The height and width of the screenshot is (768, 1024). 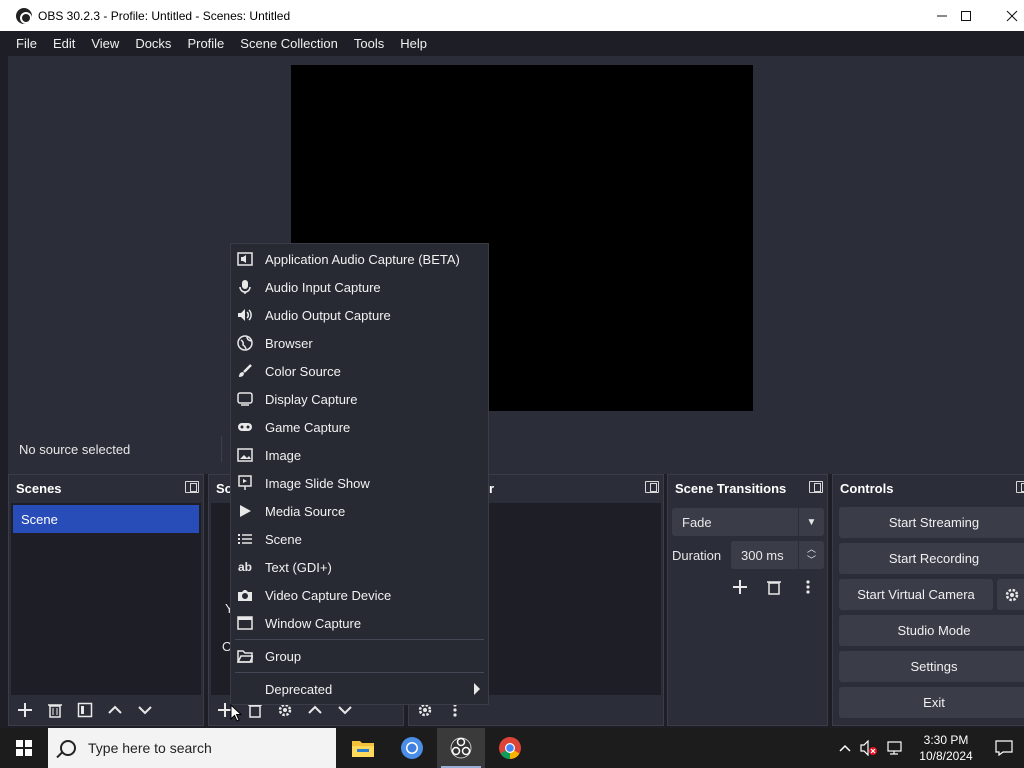 What do you see at coordinates (245, 259) in the screenshot?
I see `app-audio-icon` at bounding box center [245, 259].